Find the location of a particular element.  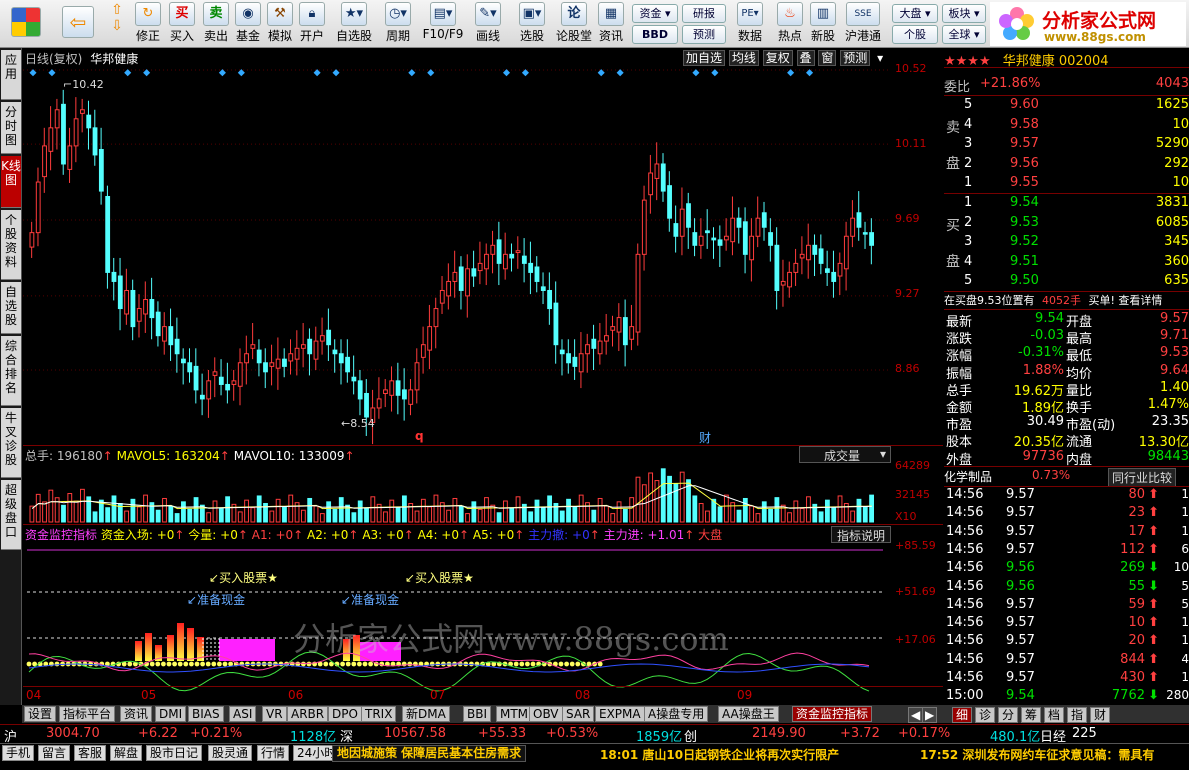

industry-name: 化学制品 is located at coordinates (968, 477).